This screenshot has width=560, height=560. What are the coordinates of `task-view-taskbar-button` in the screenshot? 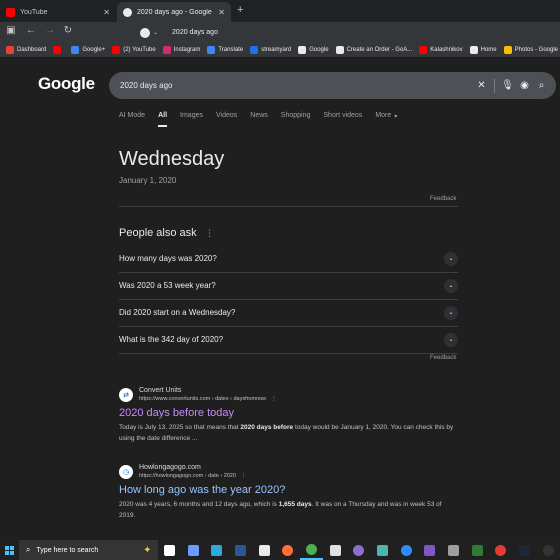 It's located at (170, 550).